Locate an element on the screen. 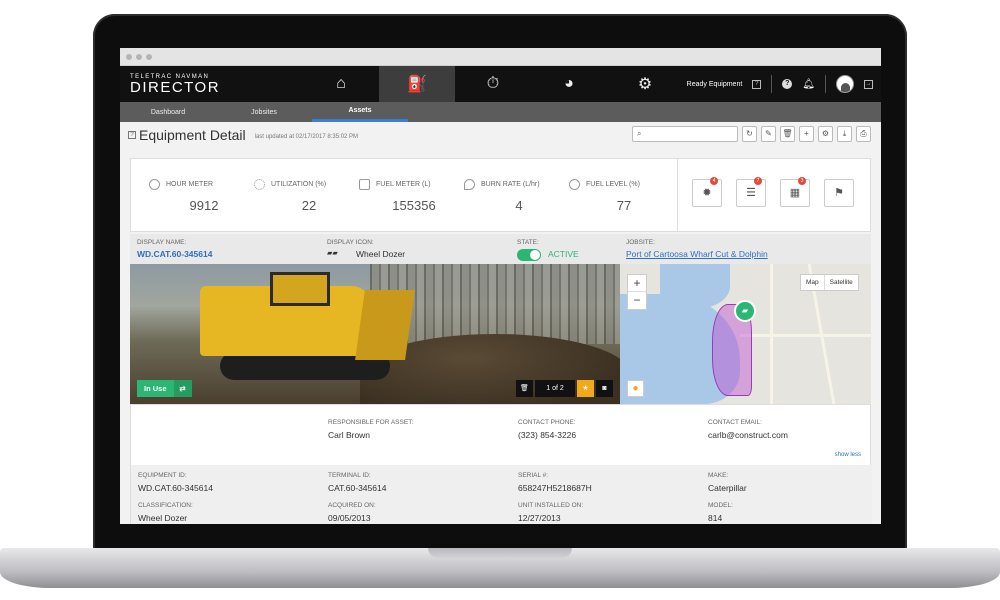 Image resolution: width=1000 pixels, height=600 pixels. metric-value: 155356 is located at coordinates (414, 205).